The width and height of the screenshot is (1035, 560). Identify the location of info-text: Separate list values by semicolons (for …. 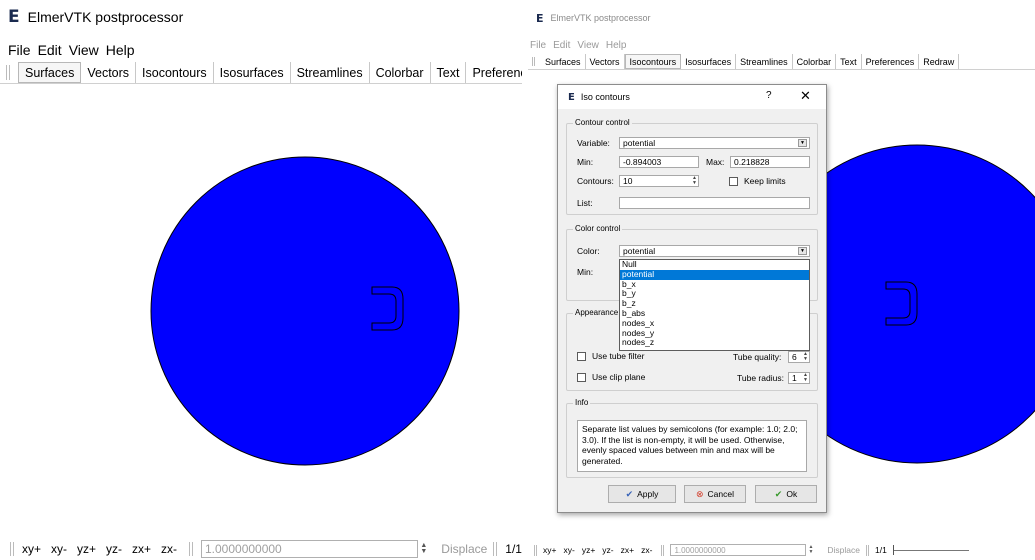
(692, 446).